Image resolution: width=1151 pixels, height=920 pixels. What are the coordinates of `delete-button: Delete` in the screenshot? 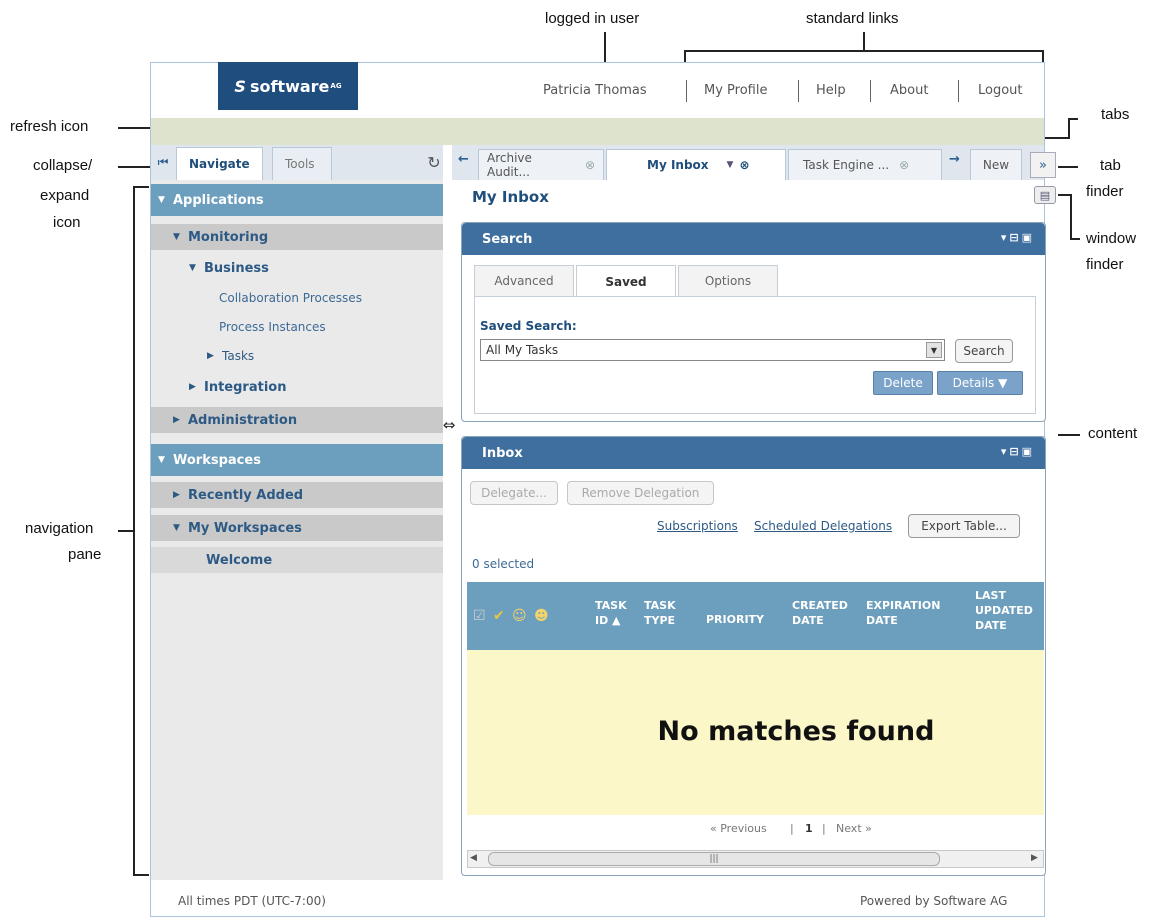 It's located at (903, 383).